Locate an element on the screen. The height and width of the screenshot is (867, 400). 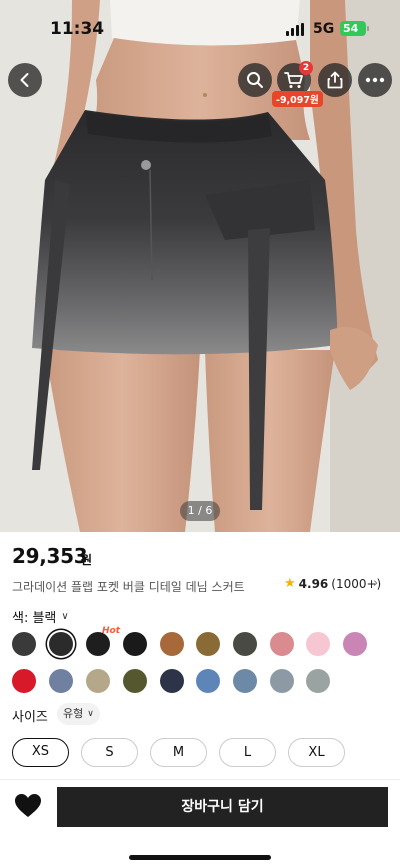
share-button is located at coordinates (335, 80).